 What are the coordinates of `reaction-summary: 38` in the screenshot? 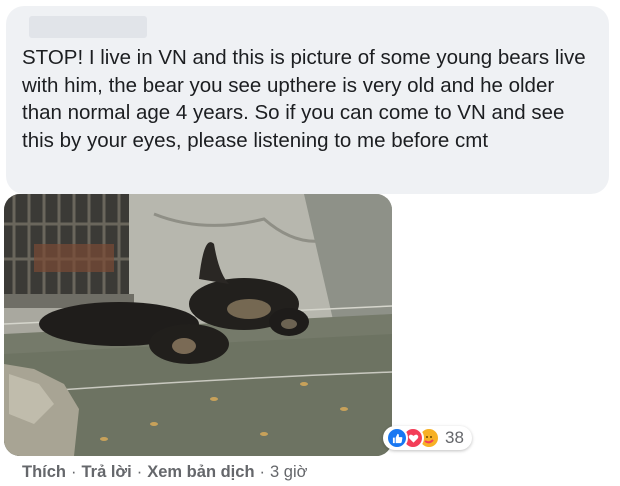 It's located at (427, 438).